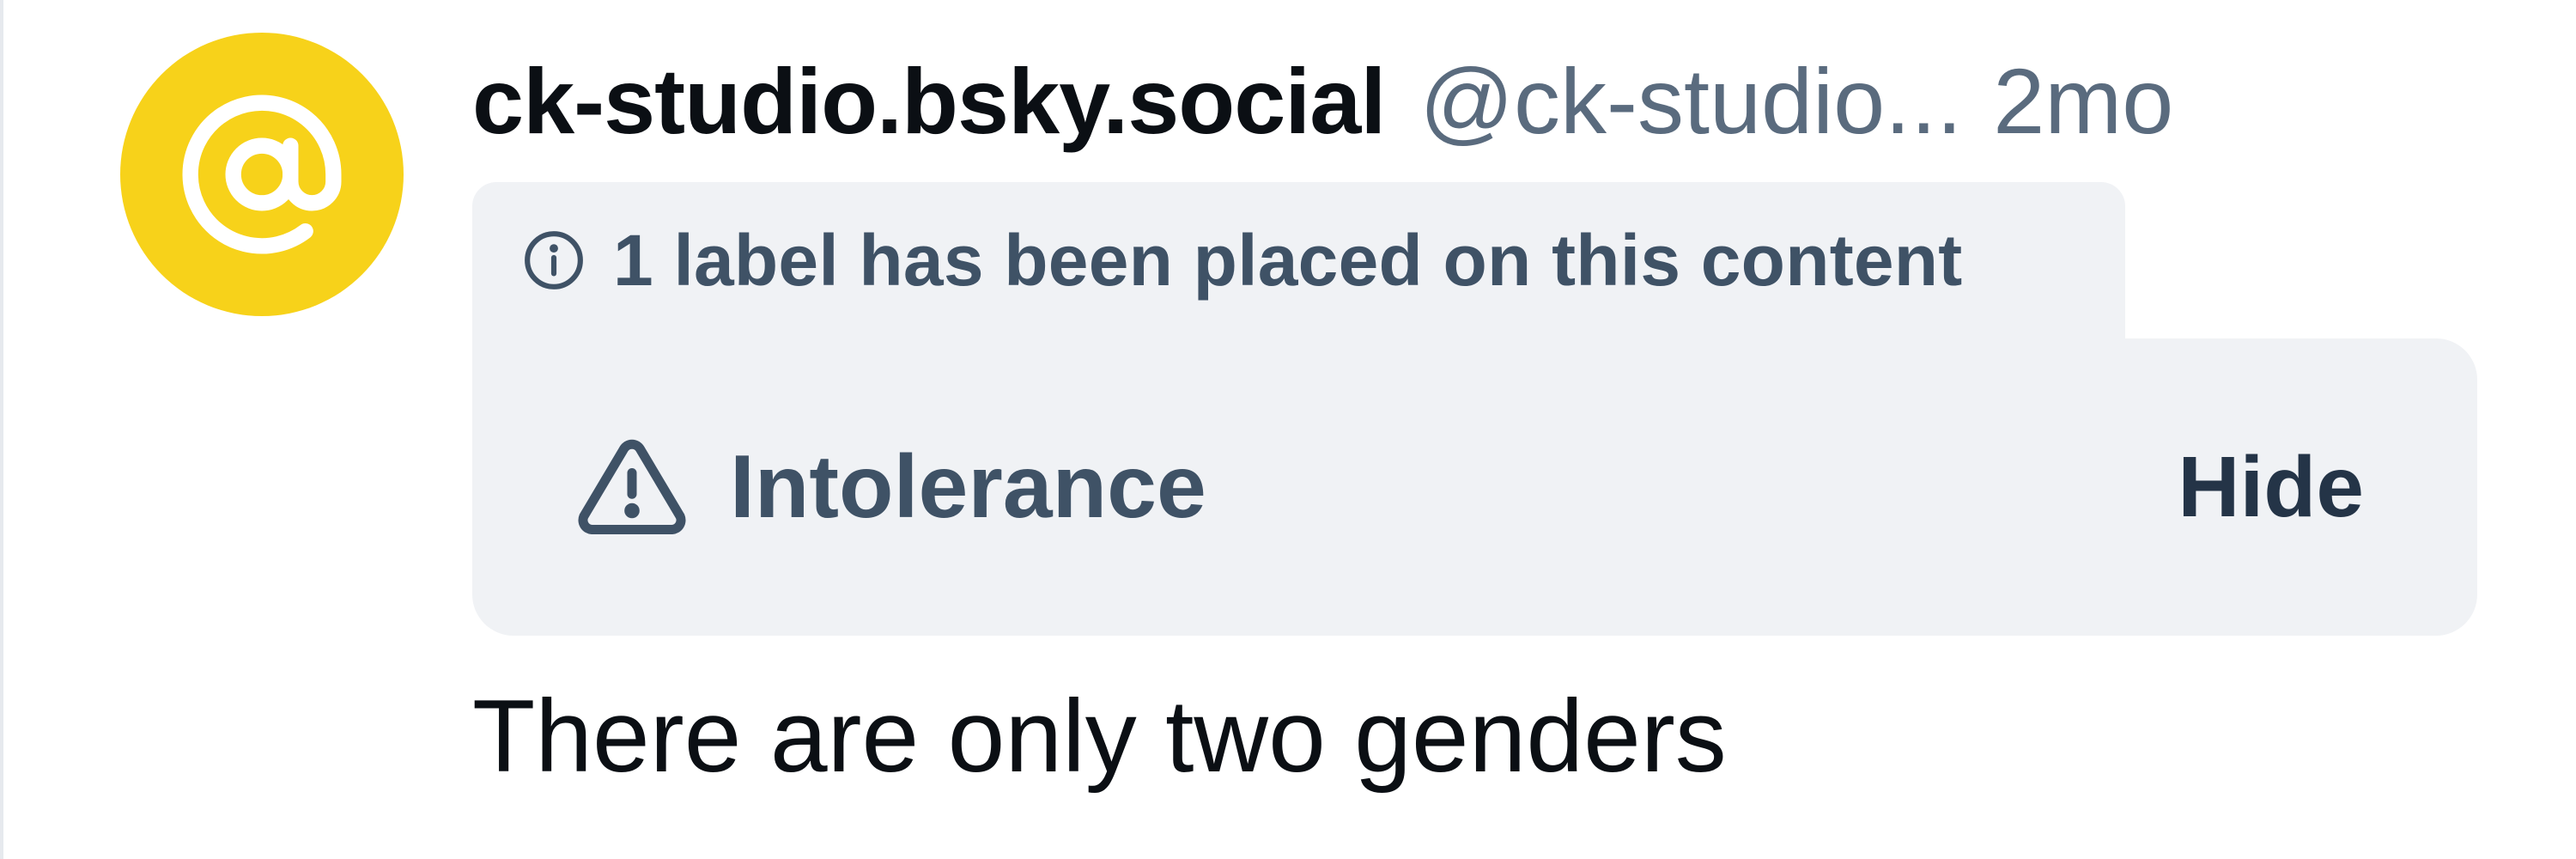  Describe the element at coordinates (554, 260) in the screenshot. I see `info-icon` at that location.